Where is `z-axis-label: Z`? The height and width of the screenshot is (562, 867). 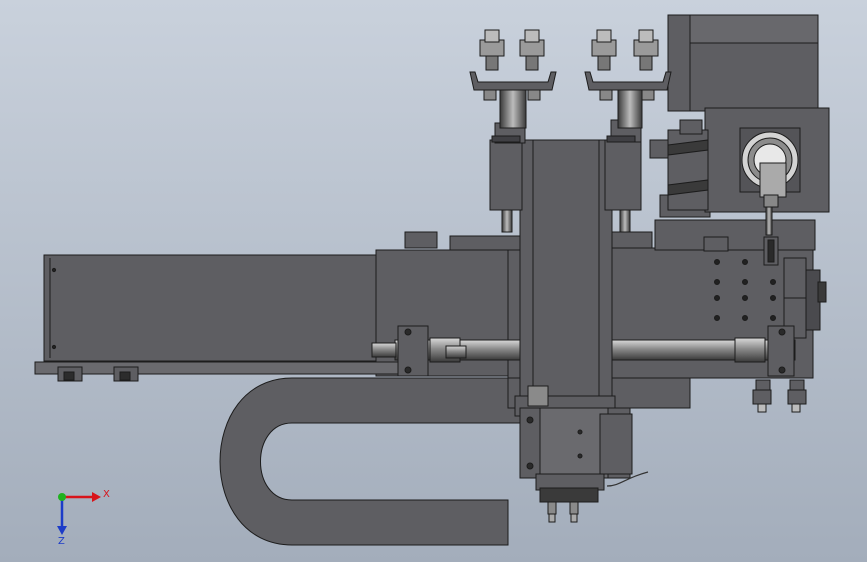 z-axis-label: Z is located at coordinates (61, 541).